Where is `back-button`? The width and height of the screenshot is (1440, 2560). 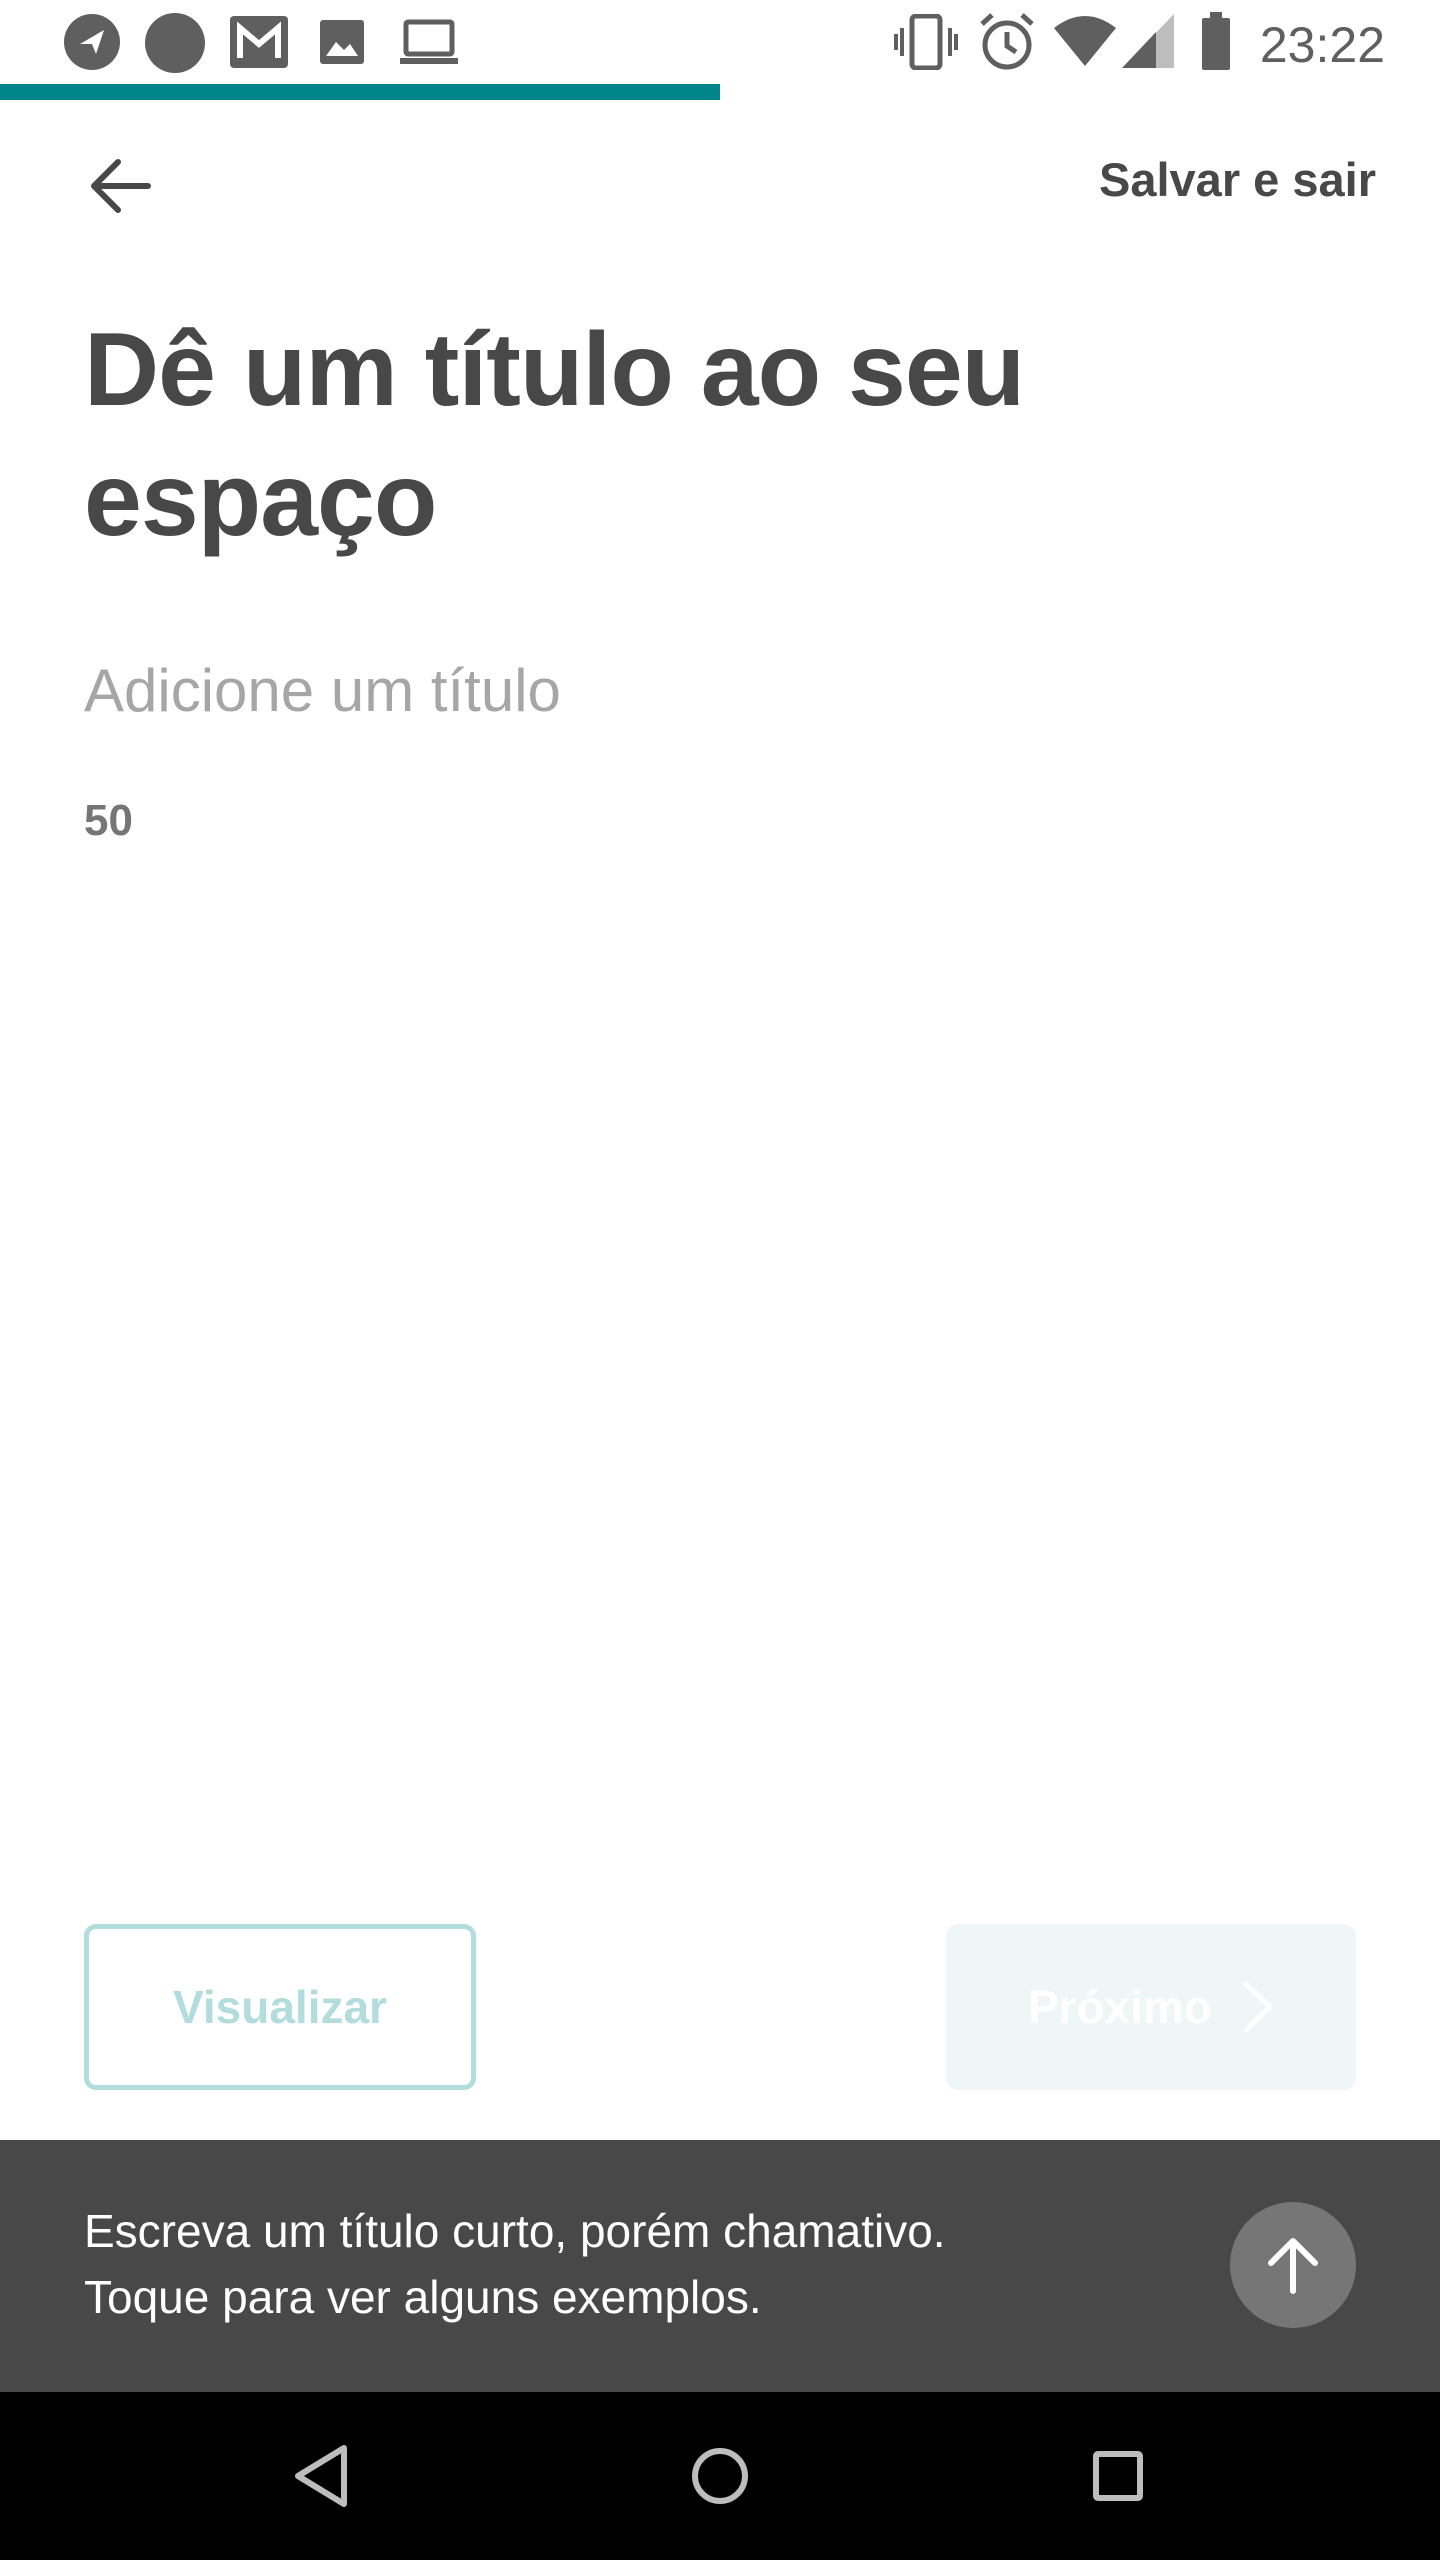 back-button is located at coordinates (120, 186).